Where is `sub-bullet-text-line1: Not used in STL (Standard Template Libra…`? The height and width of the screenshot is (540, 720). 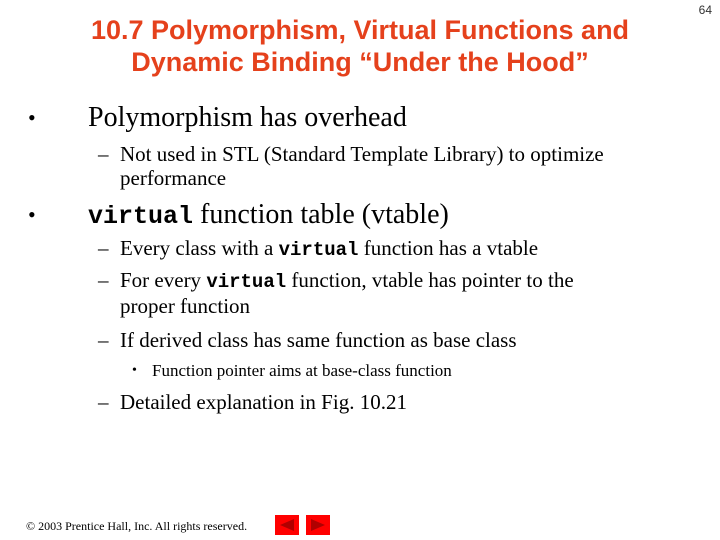
sub-bullet-text-line1: Not used in STL (Standard Template Libra… is located at coordinates (362, 154).